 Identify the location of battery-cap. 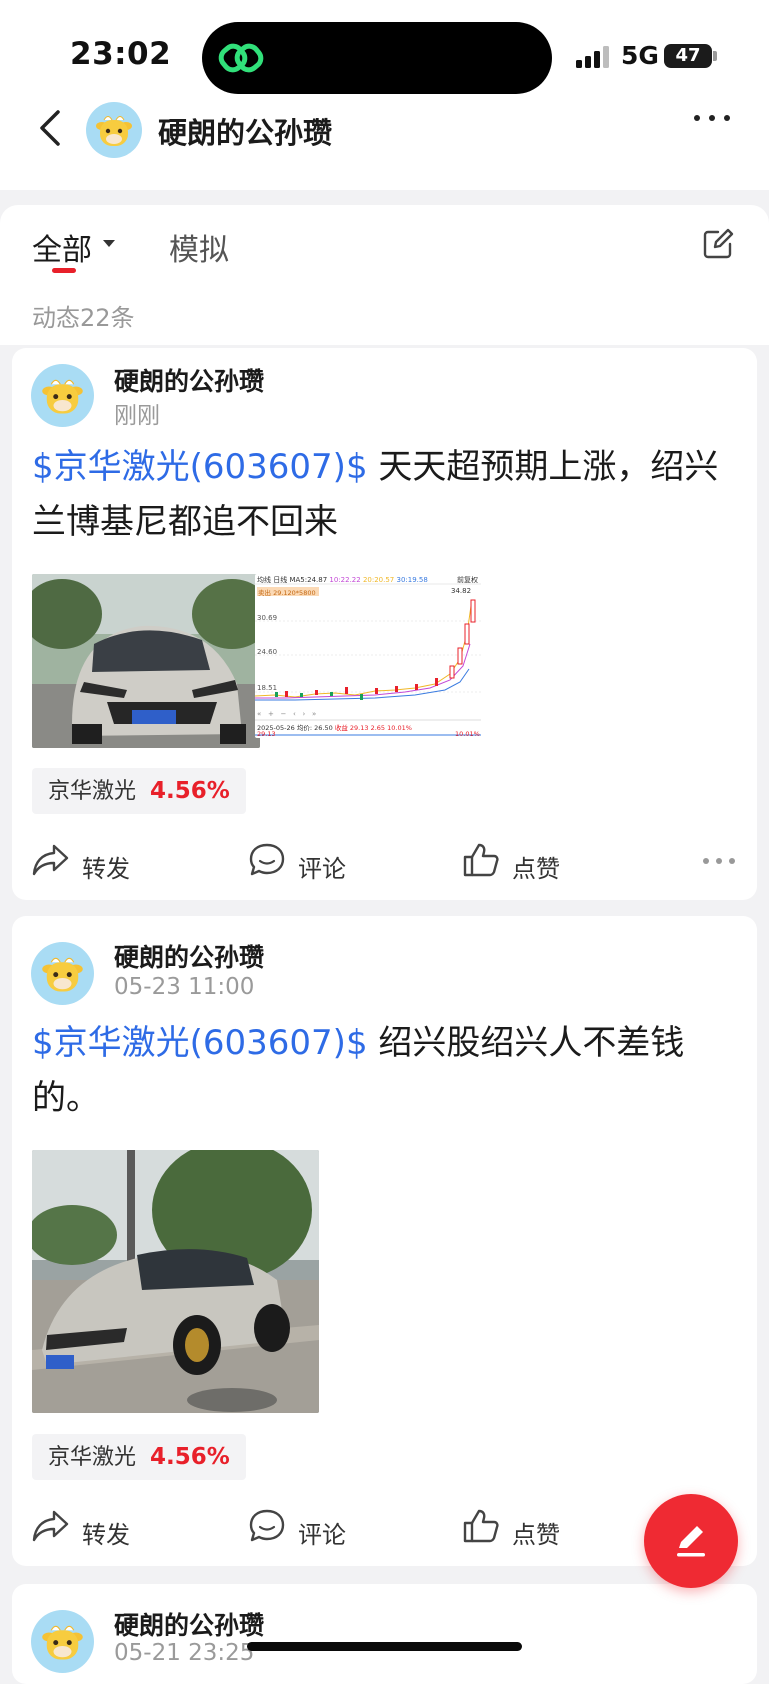
(715, 56).